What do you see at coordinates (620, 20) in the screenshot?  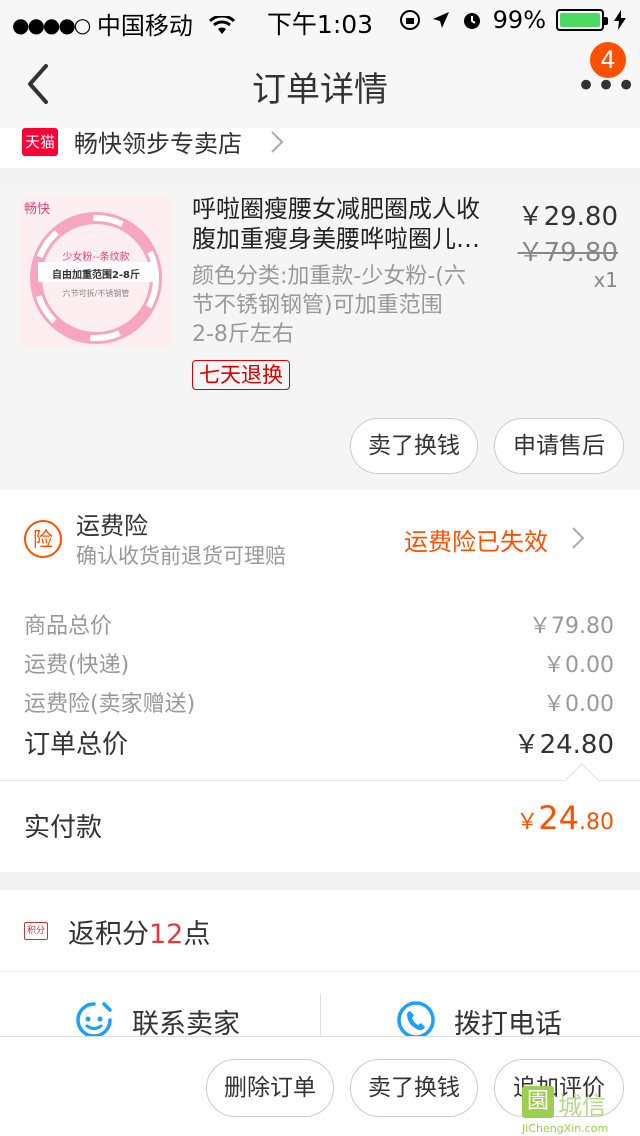 I see `charging-icon` at bounding box center [620, 20].